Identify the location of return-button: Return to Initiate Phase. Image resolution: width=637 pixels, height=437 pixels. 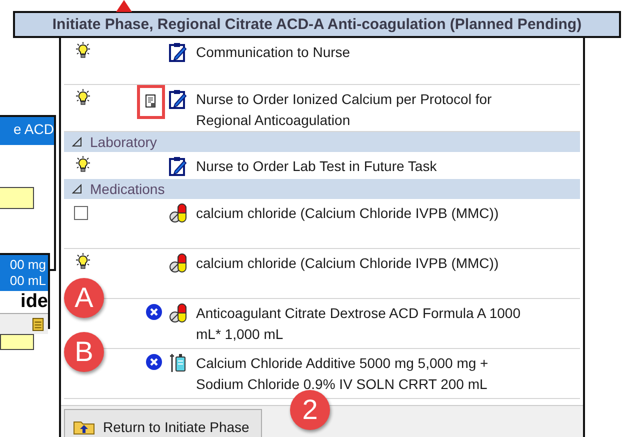
(163, 423).